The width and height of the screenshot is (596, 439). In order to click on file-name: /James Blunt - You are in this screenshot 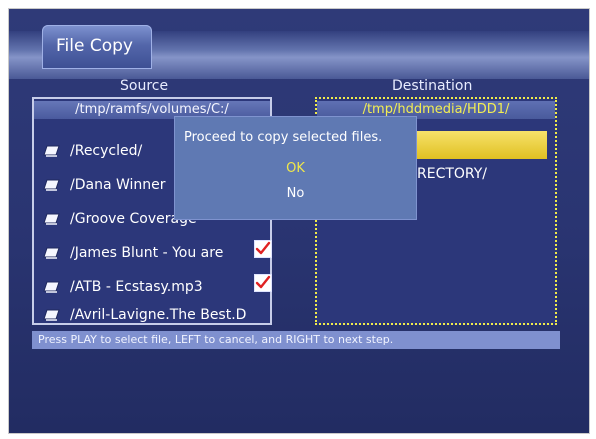, I will do `click(147, 253)`.